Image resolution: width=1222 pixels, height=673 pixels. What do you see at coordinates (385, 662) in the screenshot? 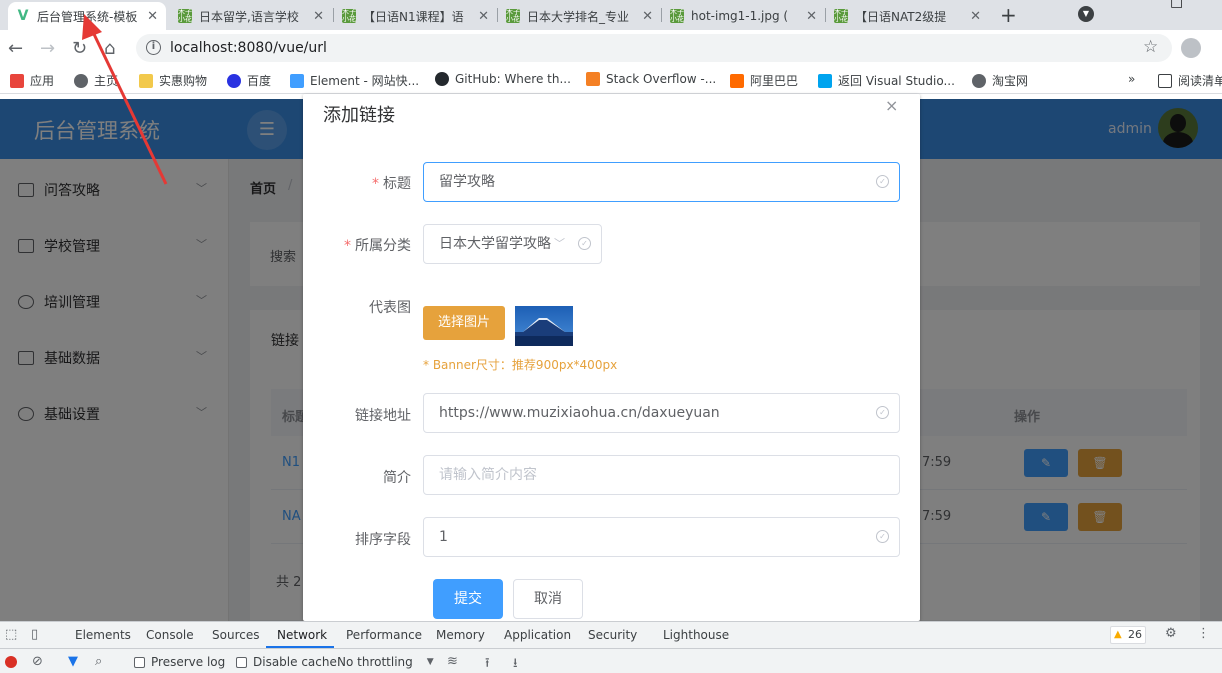
I see `throttling-select: No throttling ▼` at bounding box center [385, 662].